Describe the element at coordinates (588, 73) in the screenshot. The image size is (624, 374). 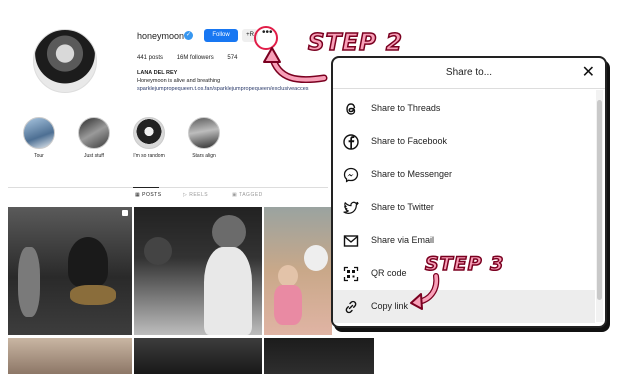
I see `close-icon: ✕` at that location.